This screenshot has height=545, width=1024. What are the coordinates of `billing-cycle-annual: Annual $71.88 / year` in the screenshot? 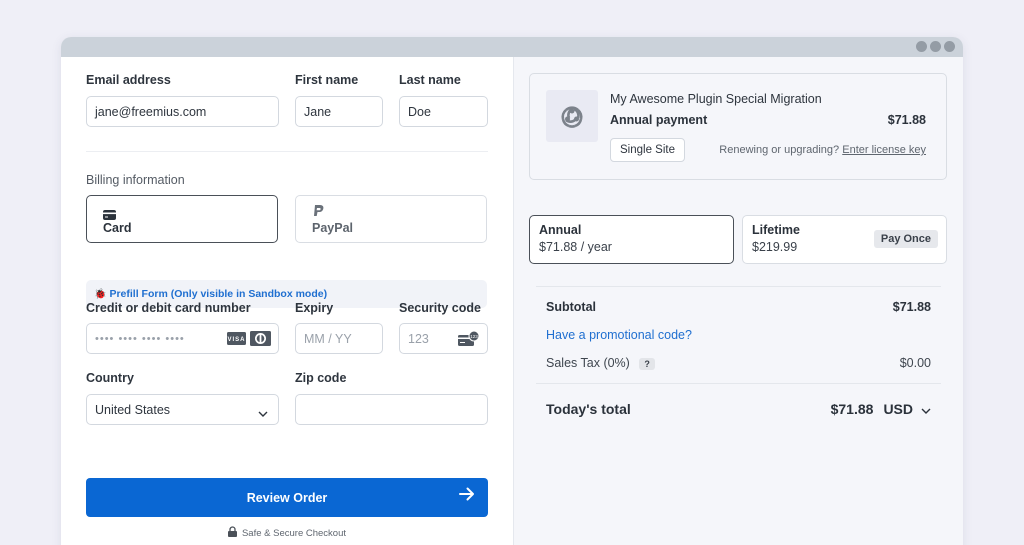 It's located at (631, 239).